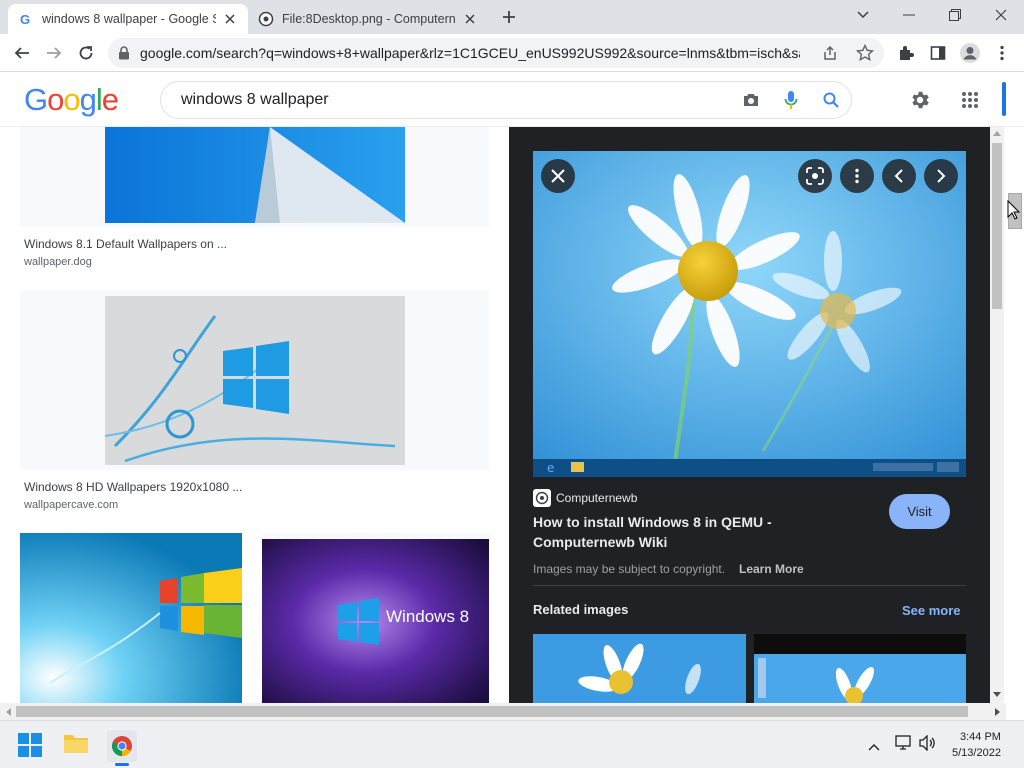  What do you see at coordinates (863, 15) in the screenshot?
I see `tab-search-button` at bounding box center [863, 15].